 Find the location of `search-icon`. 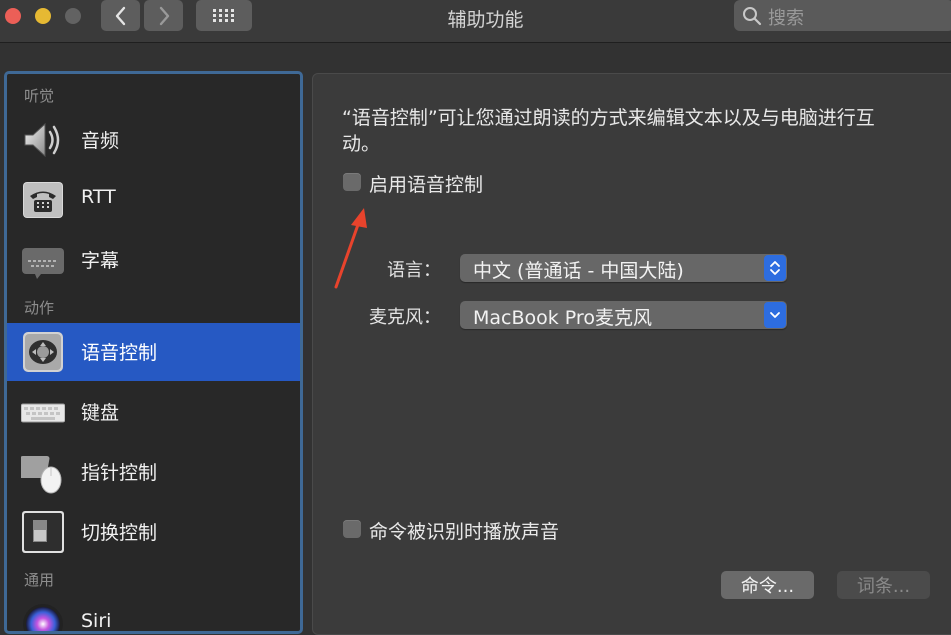

search-icon is located at coordinates (752, 16).